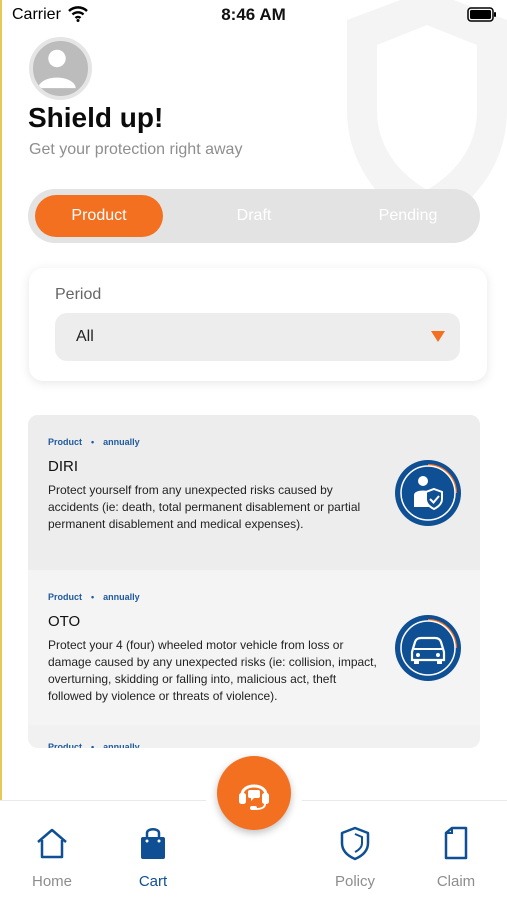  Describe the element at coordinates (1, 450) in the screenshot. I see `edge-stripe` at that location.